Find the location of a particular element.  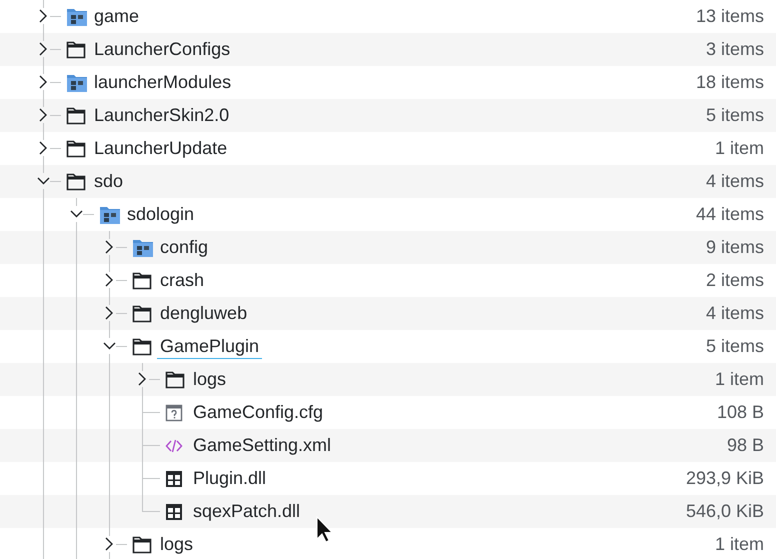

item-size: 3 items is located at coordinates (735, 49).